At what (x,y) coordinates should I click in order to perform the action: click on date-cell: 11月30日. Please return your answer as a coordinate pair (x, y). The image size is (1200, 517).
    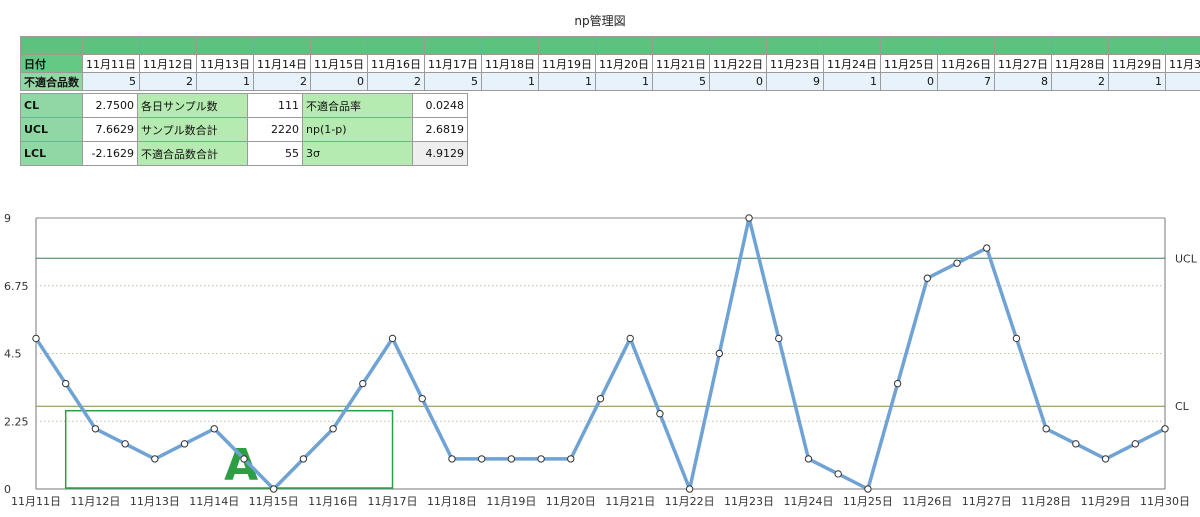
    Looking at the image, I should click on (1182, 63).